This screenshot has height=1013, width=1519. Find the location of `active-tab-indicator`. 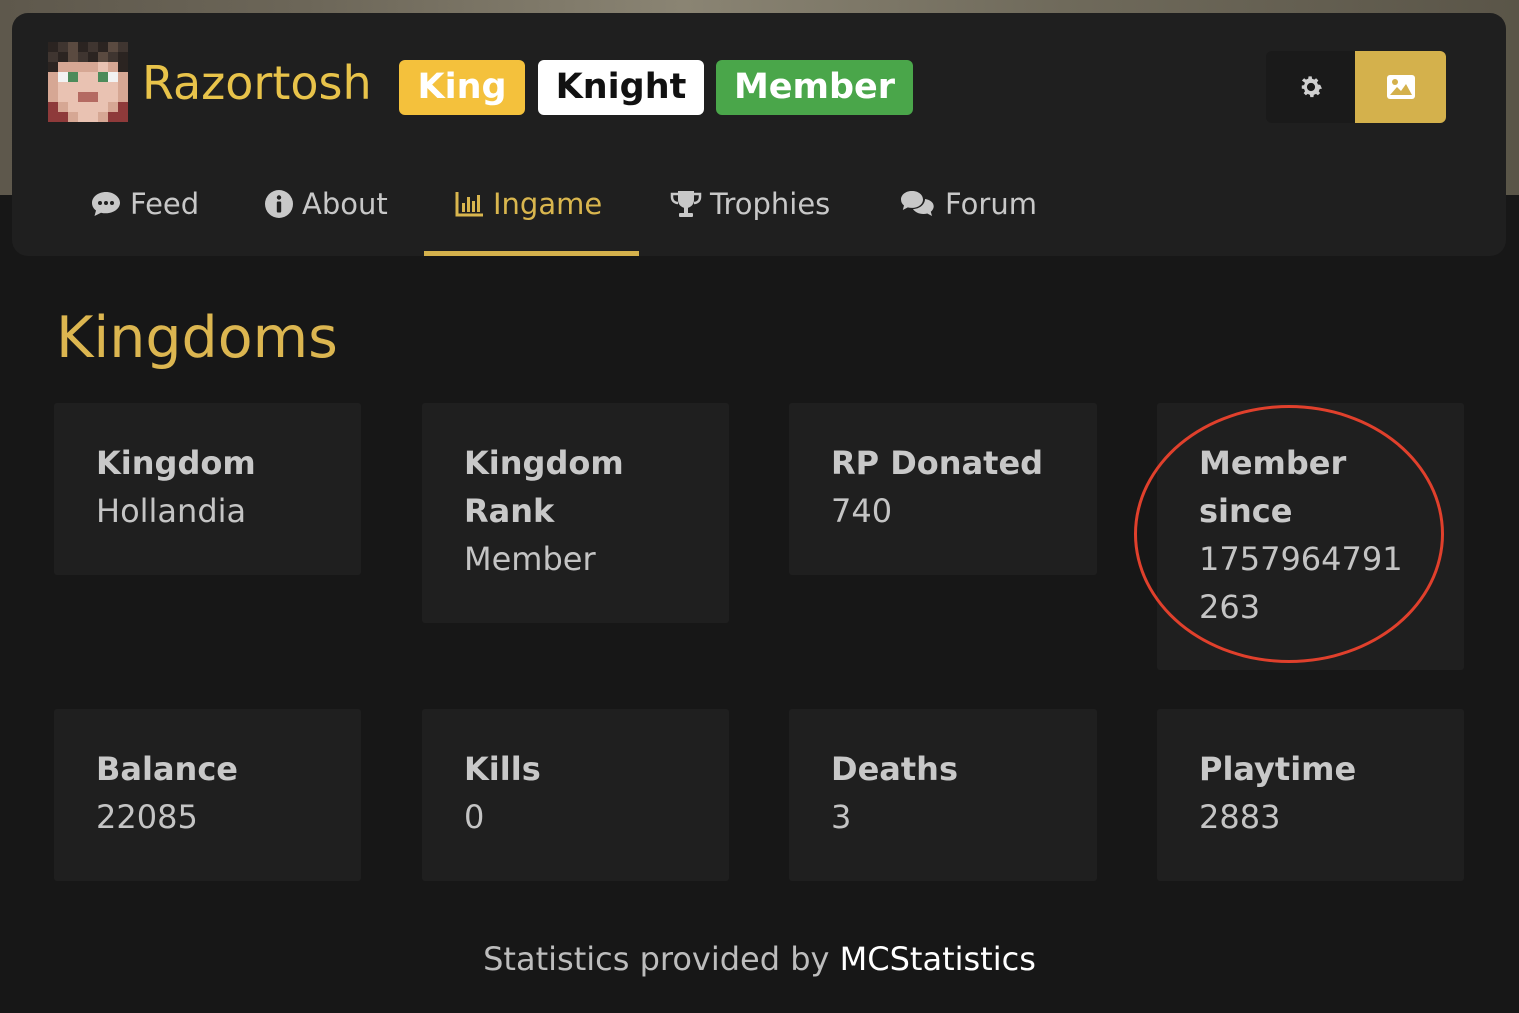

active-tab-indicator is located at coordinates (531, 253).